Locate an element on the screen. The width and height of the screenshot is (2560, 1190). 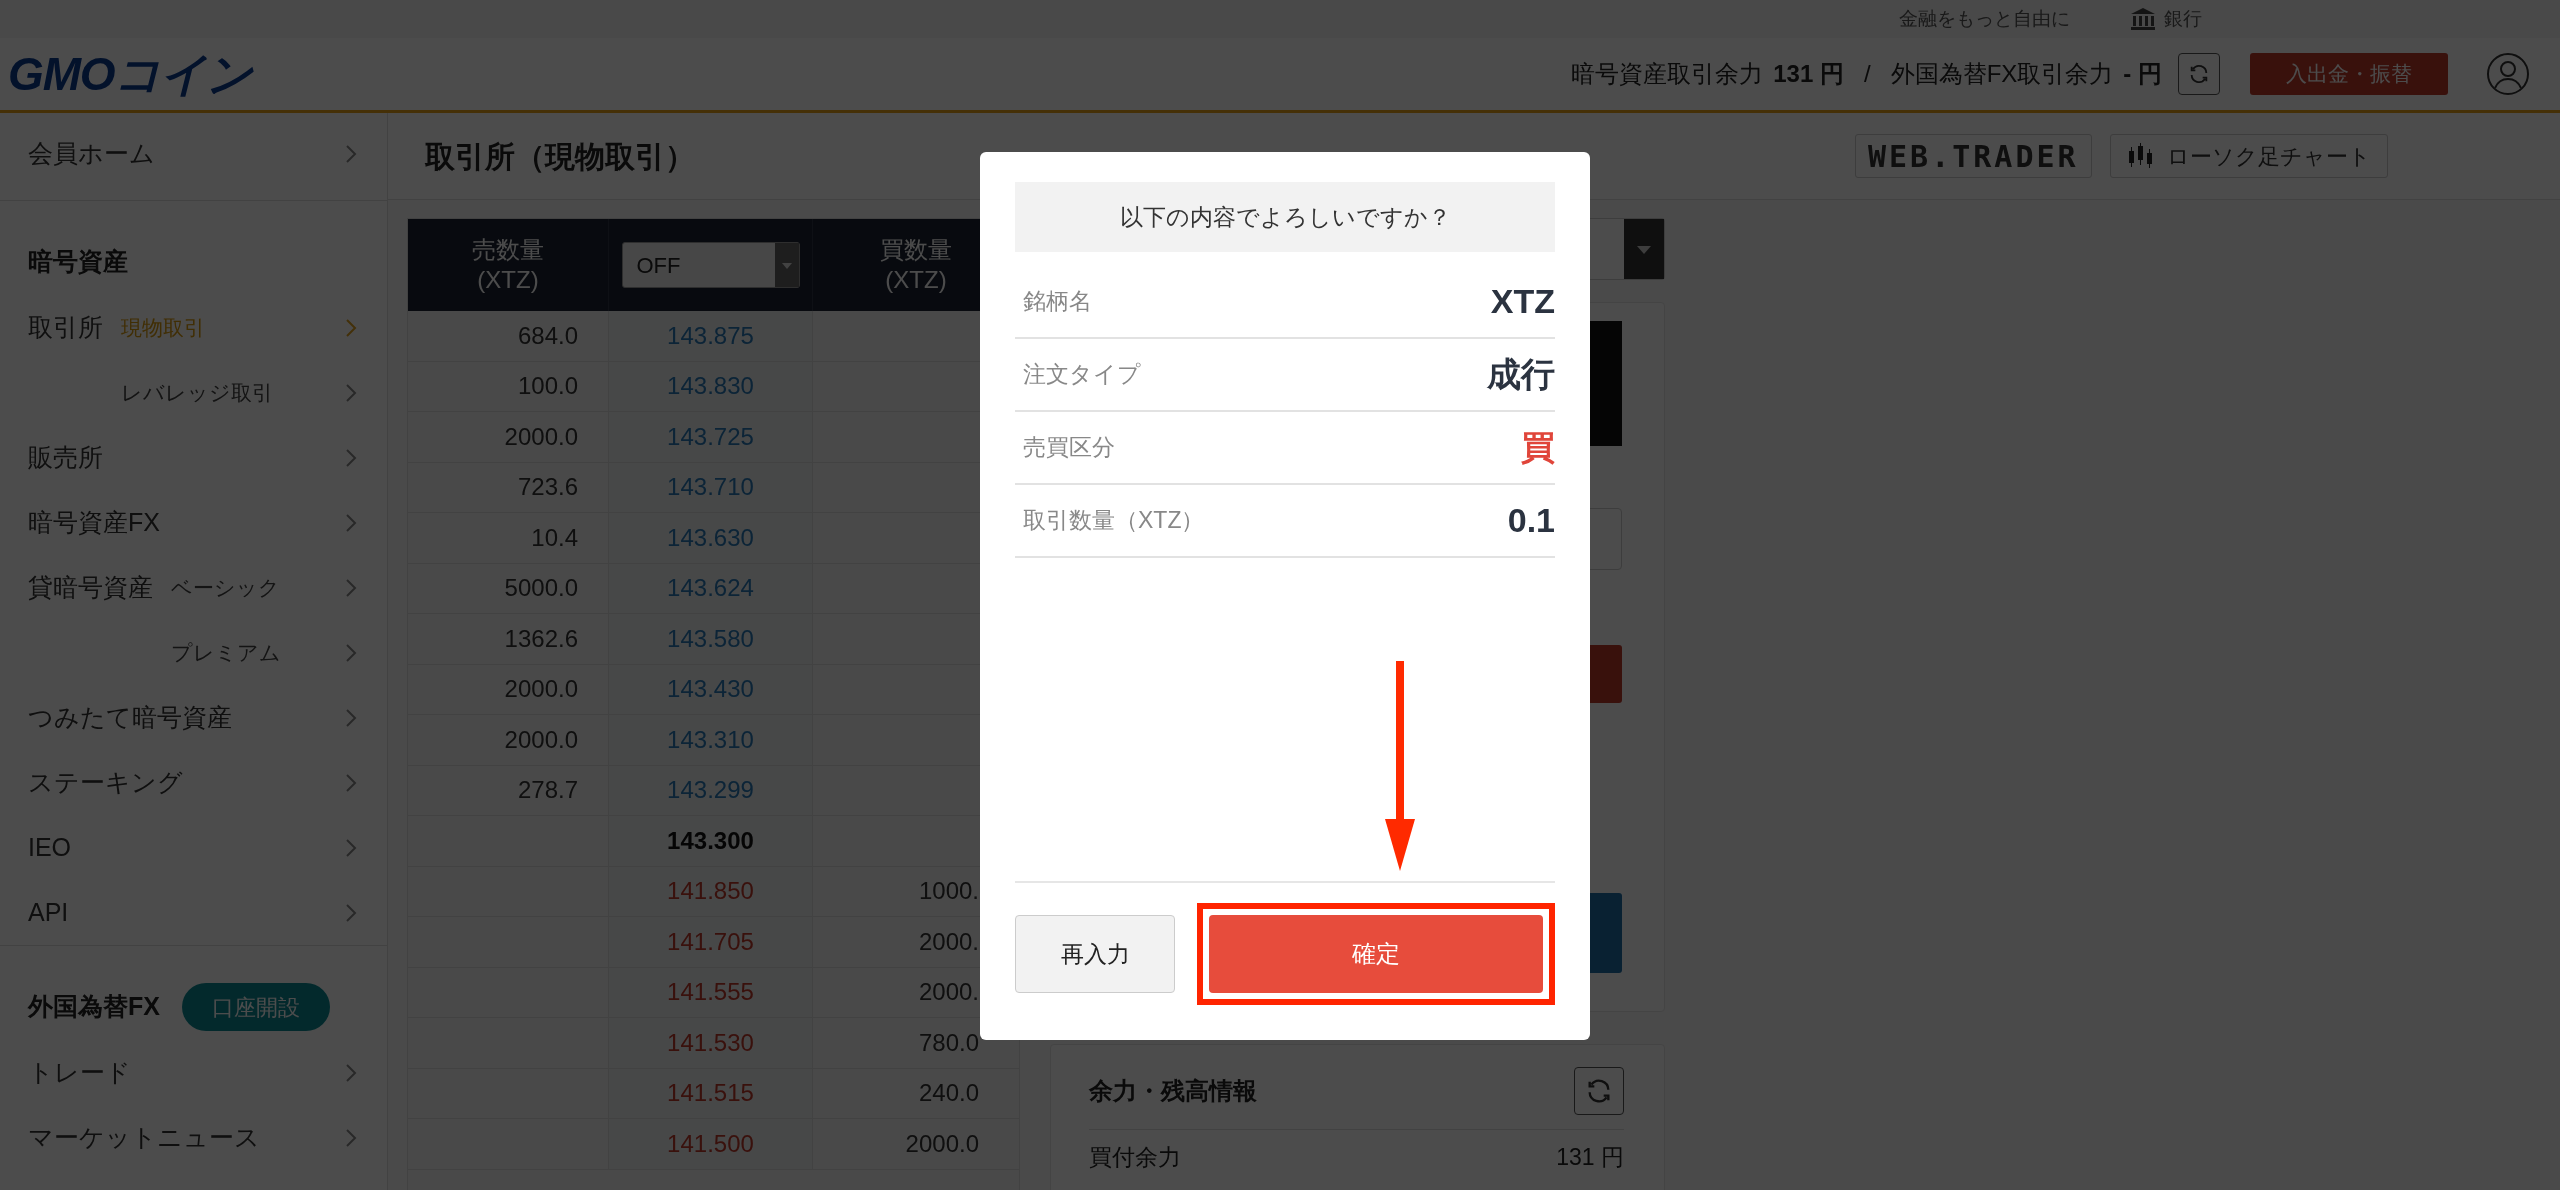
reenter-button: 再入力 is located at coordinates (1095, 954).